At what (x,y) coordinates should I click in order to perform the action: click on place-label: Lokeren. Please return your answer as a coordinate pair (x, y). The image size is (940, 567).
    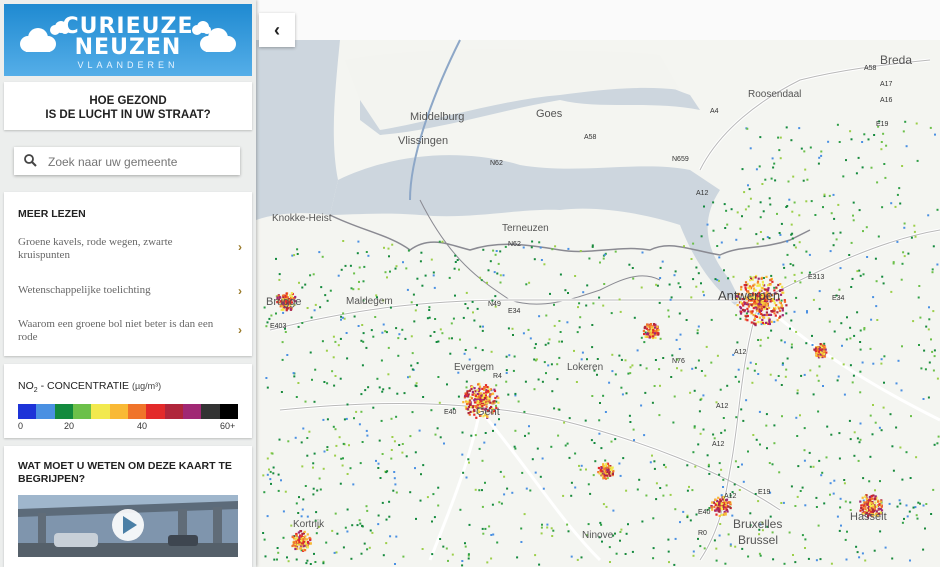
    Looking at the image, I should click on (585, 367).